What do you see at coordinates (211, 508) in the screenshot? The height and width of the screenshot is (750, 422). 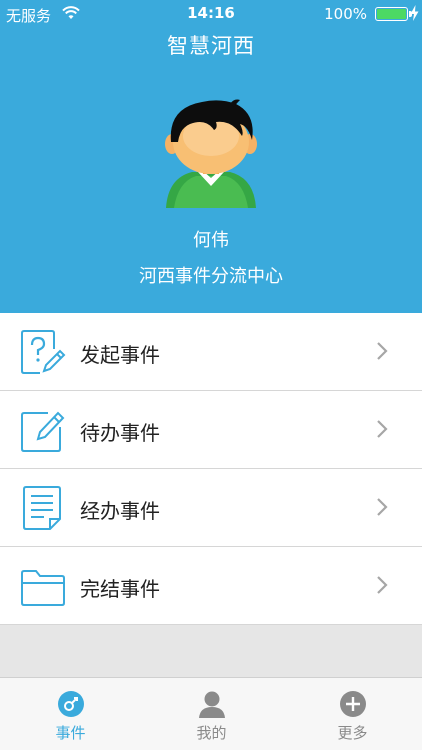 I see `menu-item-handled-event: 经办事件` at bounding box center [211, 508].